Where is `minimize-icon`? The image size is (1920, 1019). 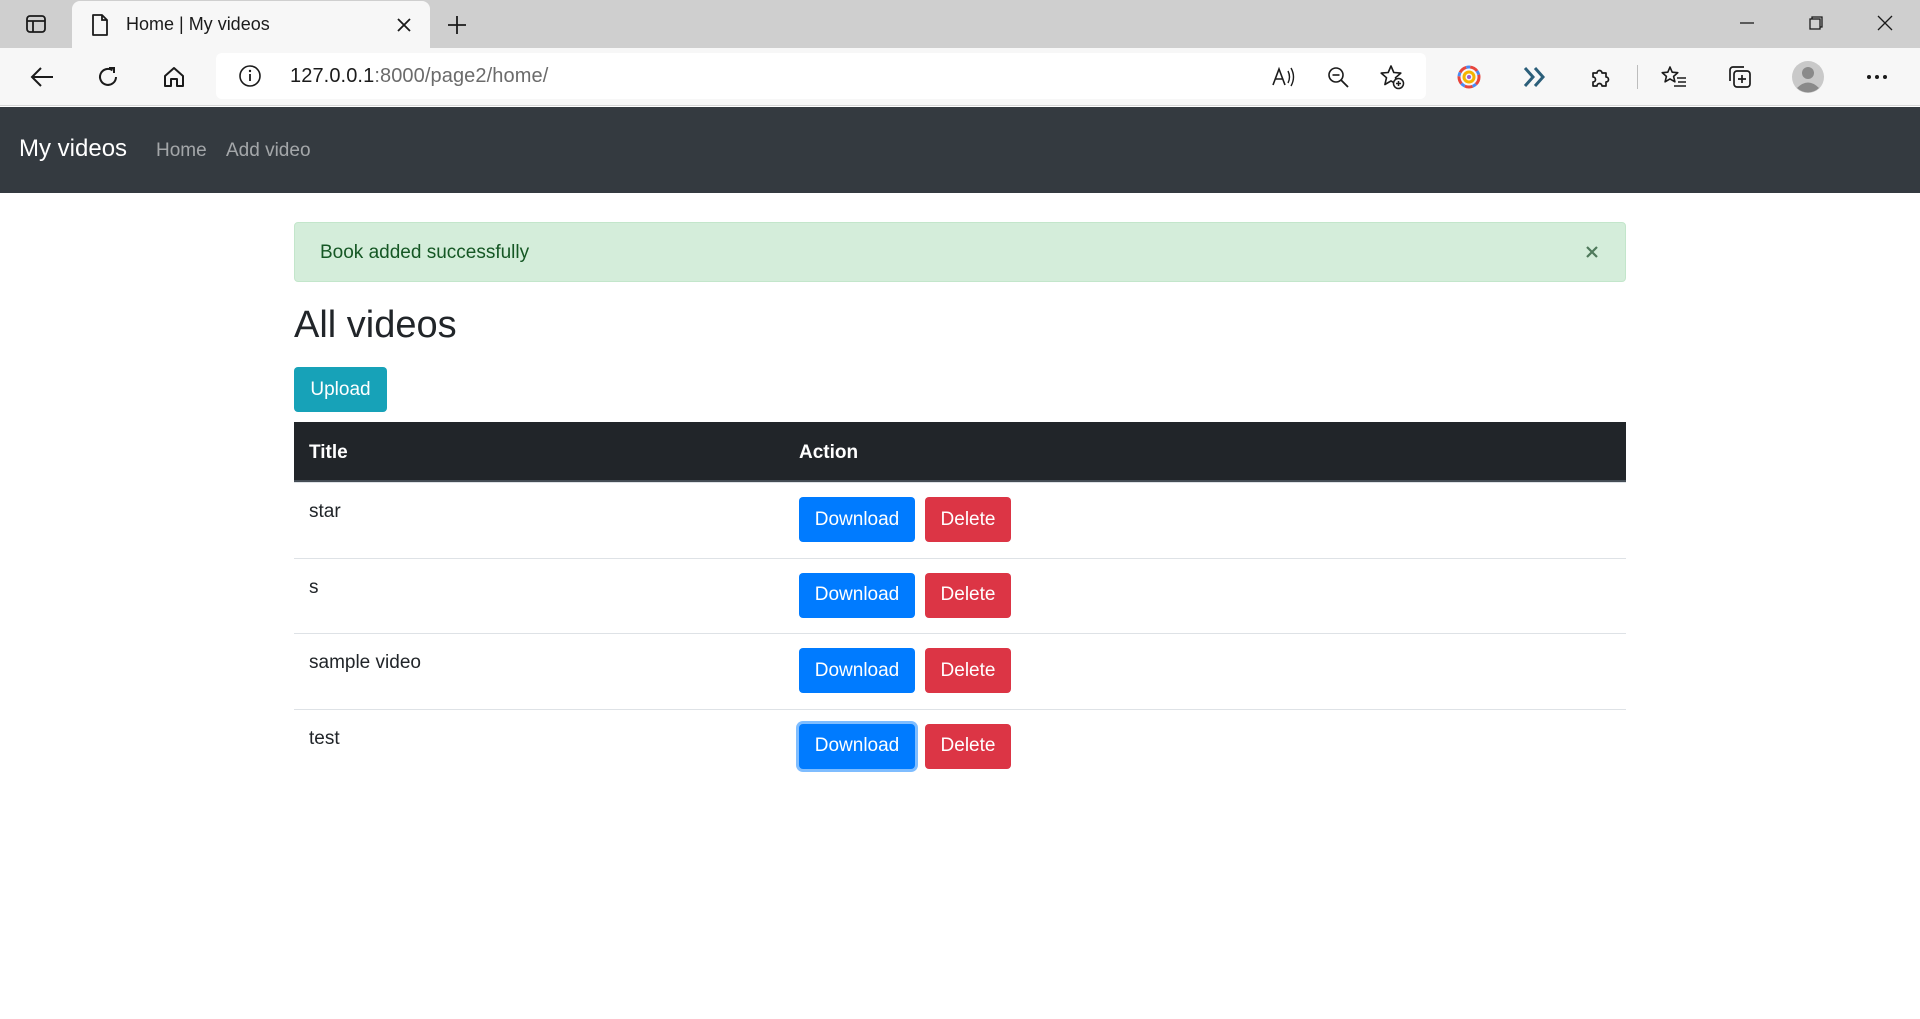
minimize-icon is located at coordinates (1747, 23).